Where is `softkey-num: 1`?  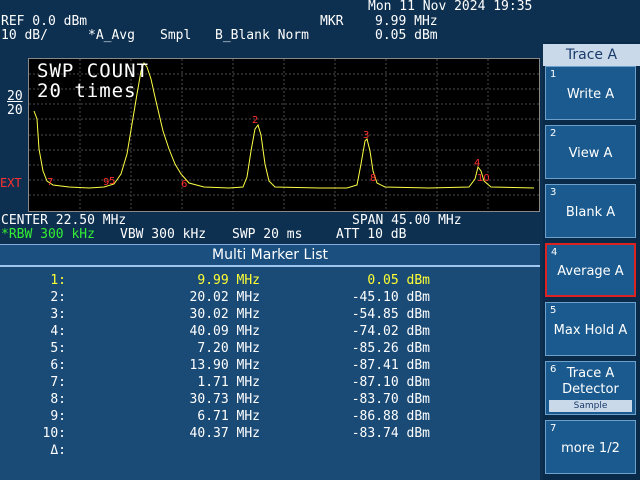
softkey-num: 1 is located at coordinates (553, 74).